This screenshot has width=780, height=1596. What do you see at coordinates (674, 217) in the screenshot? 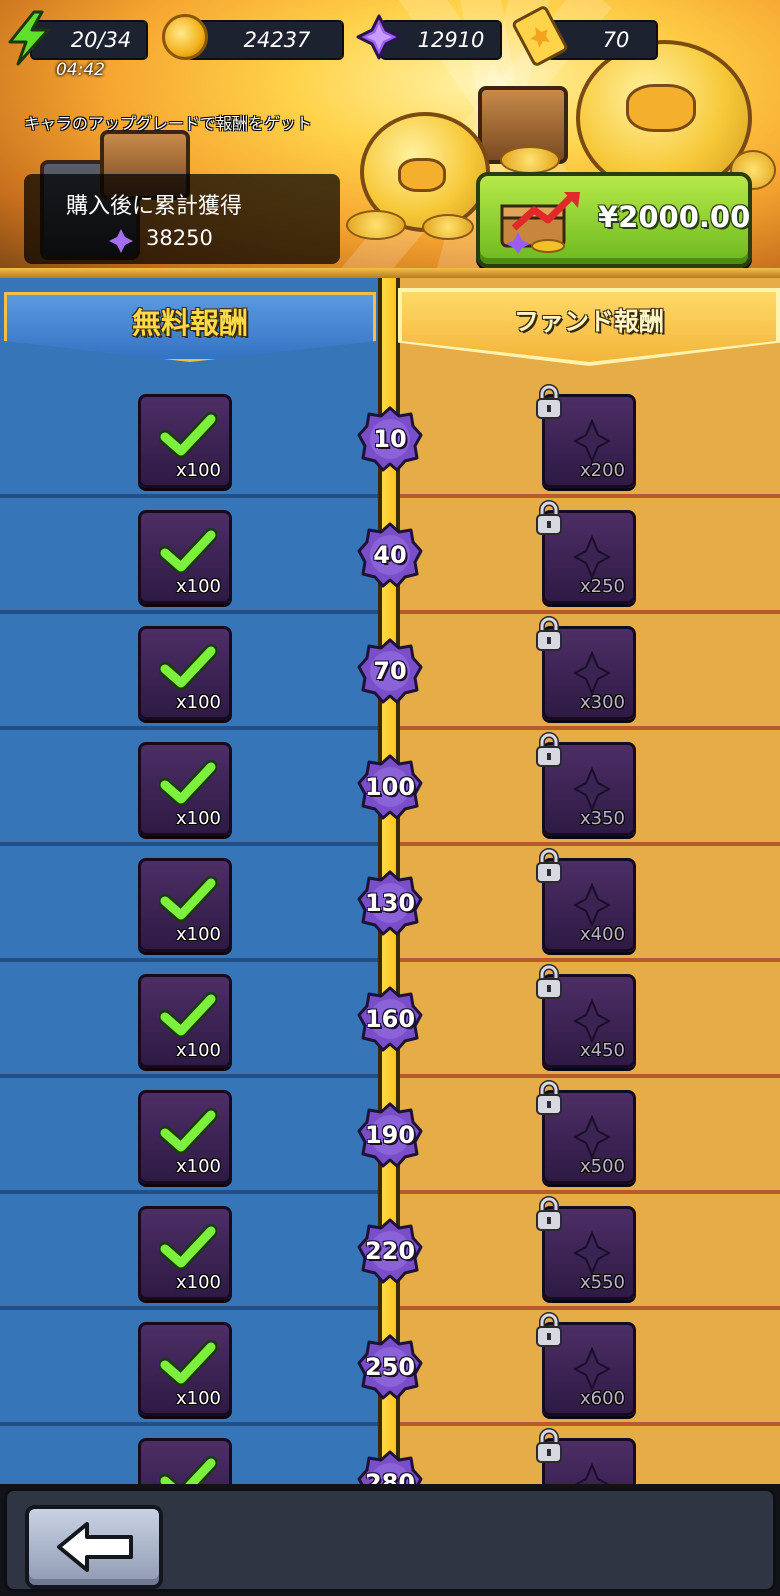
I see `purchase-price: ¥2000.00` at bounding box center [674, 217].